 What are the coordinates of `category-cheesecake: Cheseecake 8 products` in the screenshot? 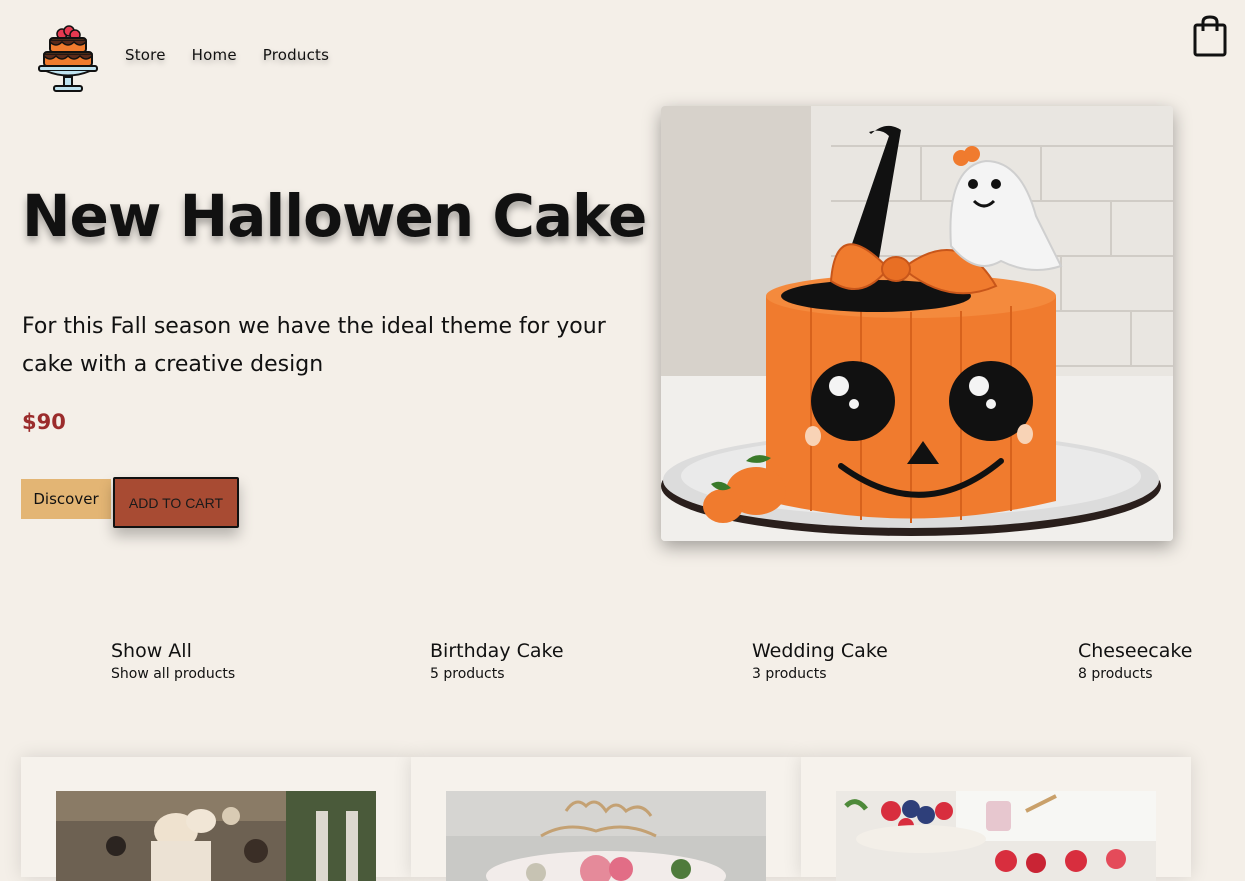 It's located at (1135, 660).